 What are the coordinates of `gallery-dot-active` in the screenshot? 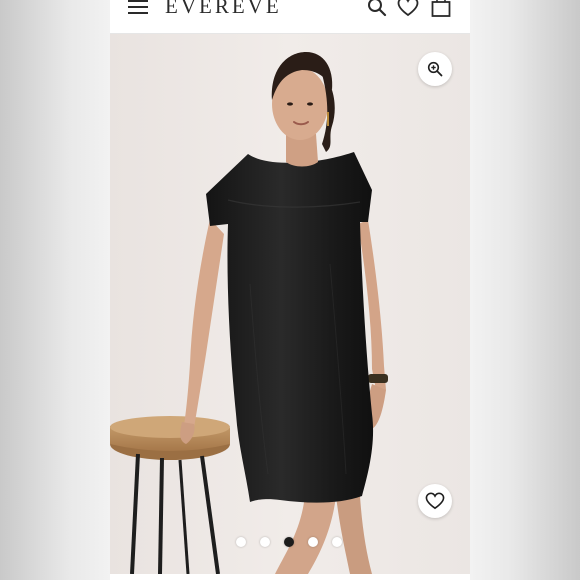 It's located at (289, 542).